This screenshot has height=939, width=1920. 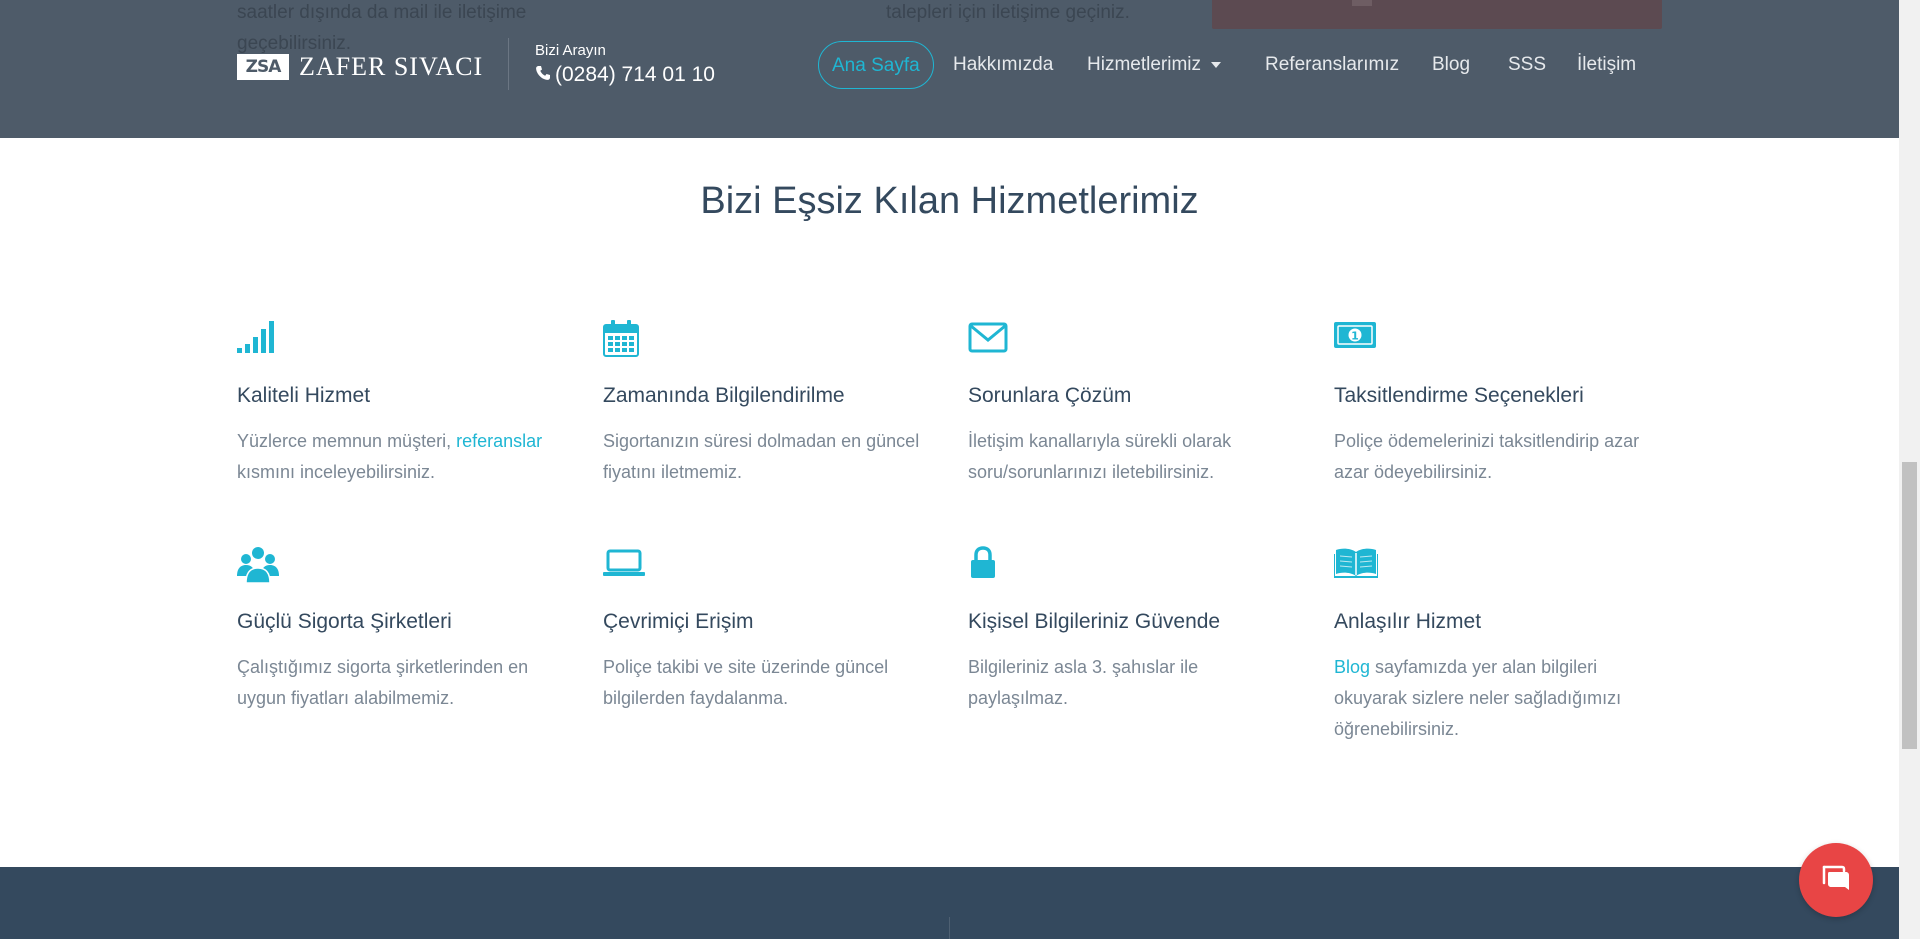 What do you see at coordinates (768, 568) in the screenshot?
I see `laptop-icon` at bounding box center [768, 568].